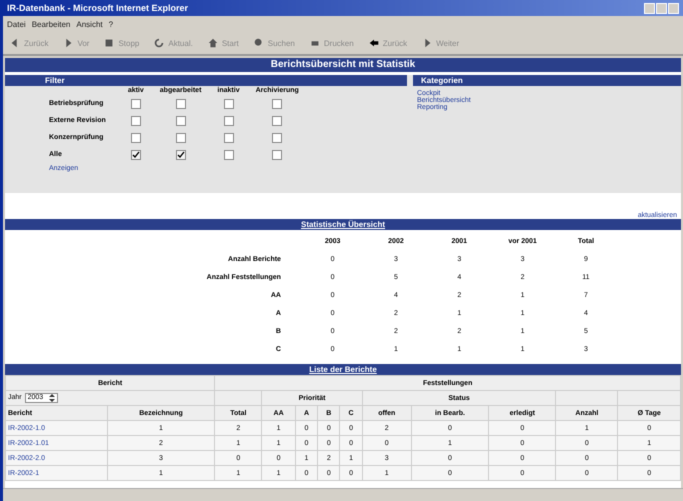 The height and width of the screenshot is (501, 683). I want to click on section-title: Kategorien, so click(442, 80).